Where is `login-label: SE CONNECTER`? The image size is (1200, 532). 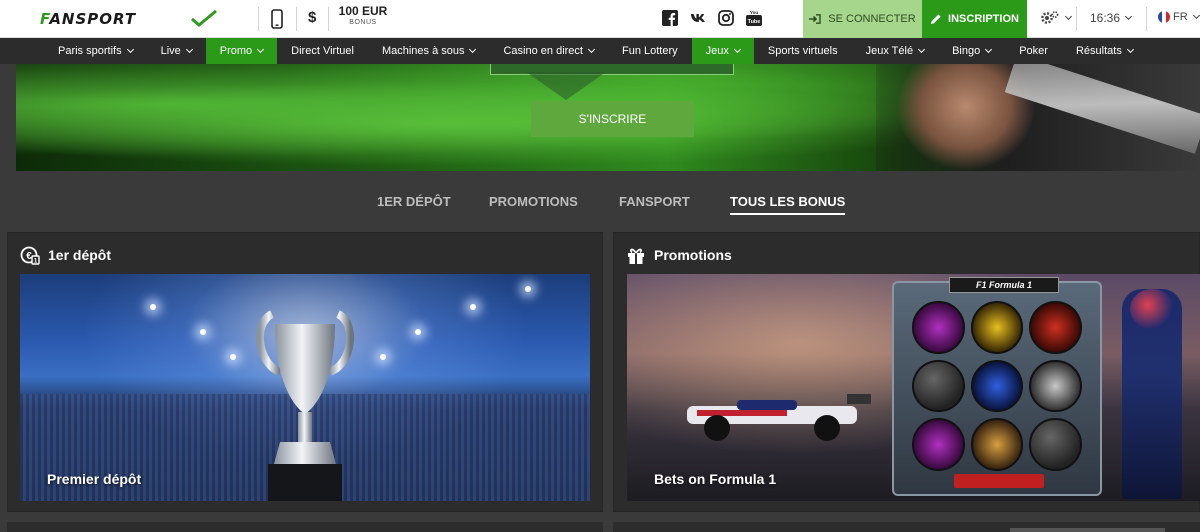
login-label: SE CONNECTER is located at coordinates (872, 19).